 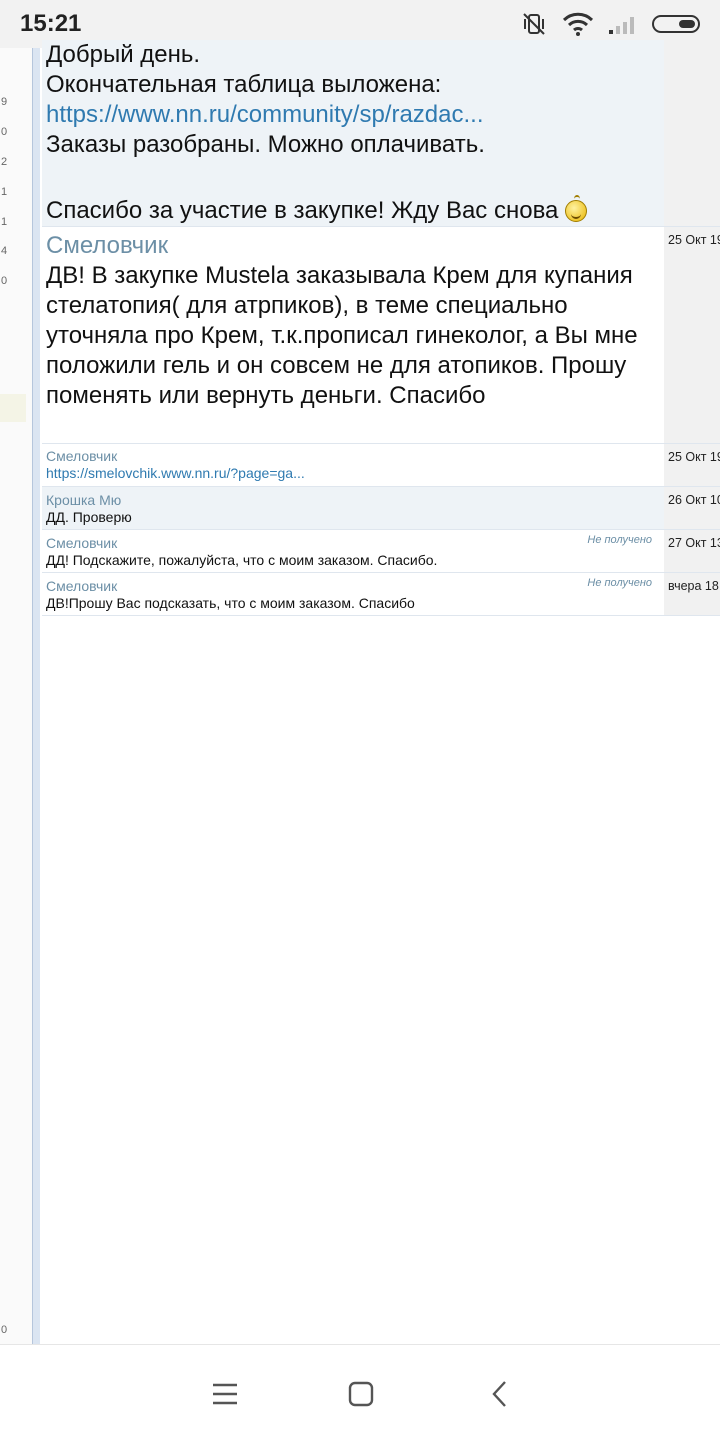 What do you see at coordinates (265, 144) in the screenshot?
I see `message-text: Заказы разобраны. Можно оплачивать.` at bounding box center [265, 144].